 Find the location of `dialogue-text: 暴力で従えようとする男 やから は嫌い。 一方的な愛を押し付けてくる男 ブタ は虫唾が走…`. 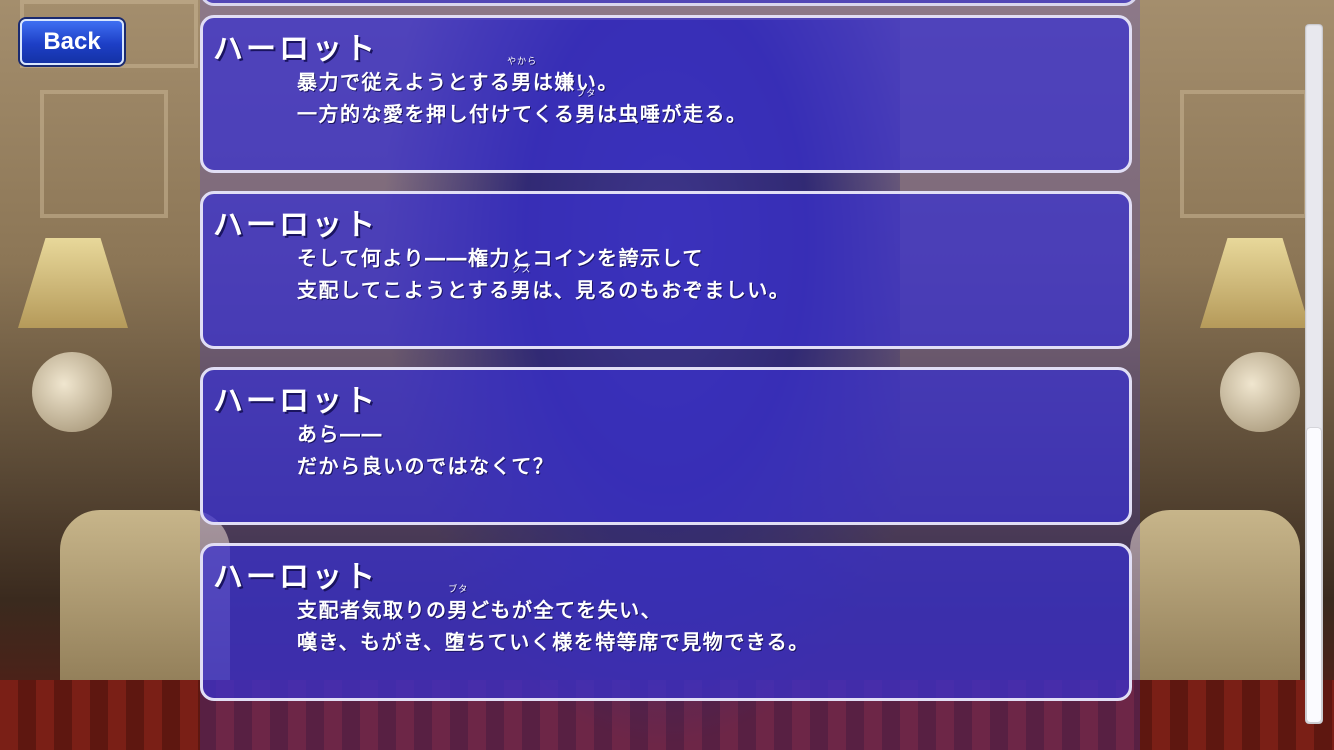

dialogue-text: 暴力で従えようとする男 やから は嫌い。 一方的な愛を押し付けてくる男 ブタ は虫唾が走… is located at coordinates (522, 93).